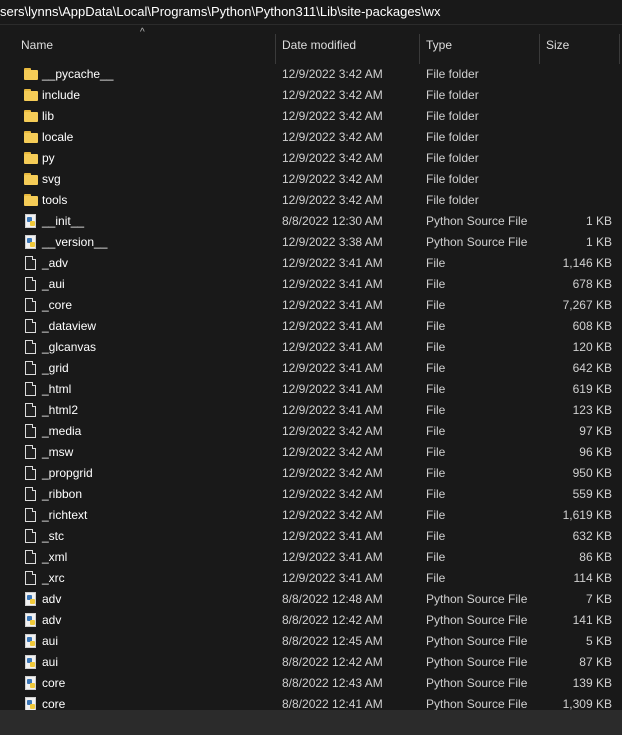  I want to click on file-size: 96 KB, so click(595, 452).